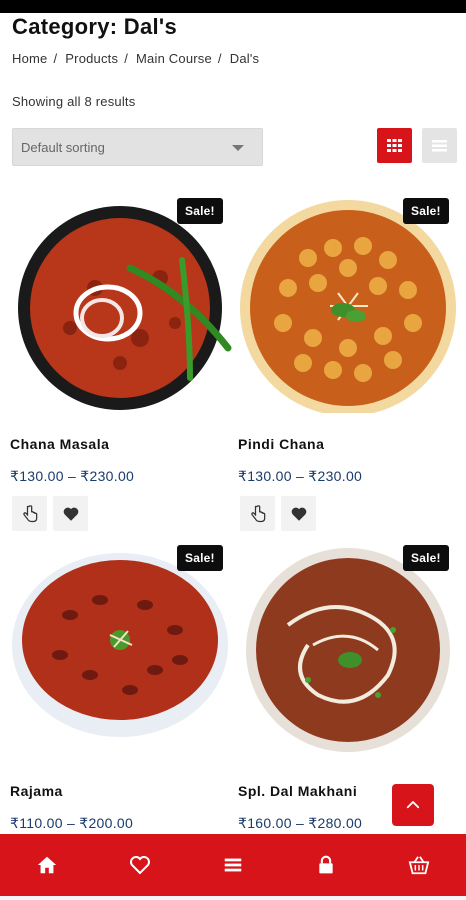  What do you see at coordinates (74, 101) in the screenshot?
I see `result-count: Showing all 8 results` at bounding box center [74, 101].